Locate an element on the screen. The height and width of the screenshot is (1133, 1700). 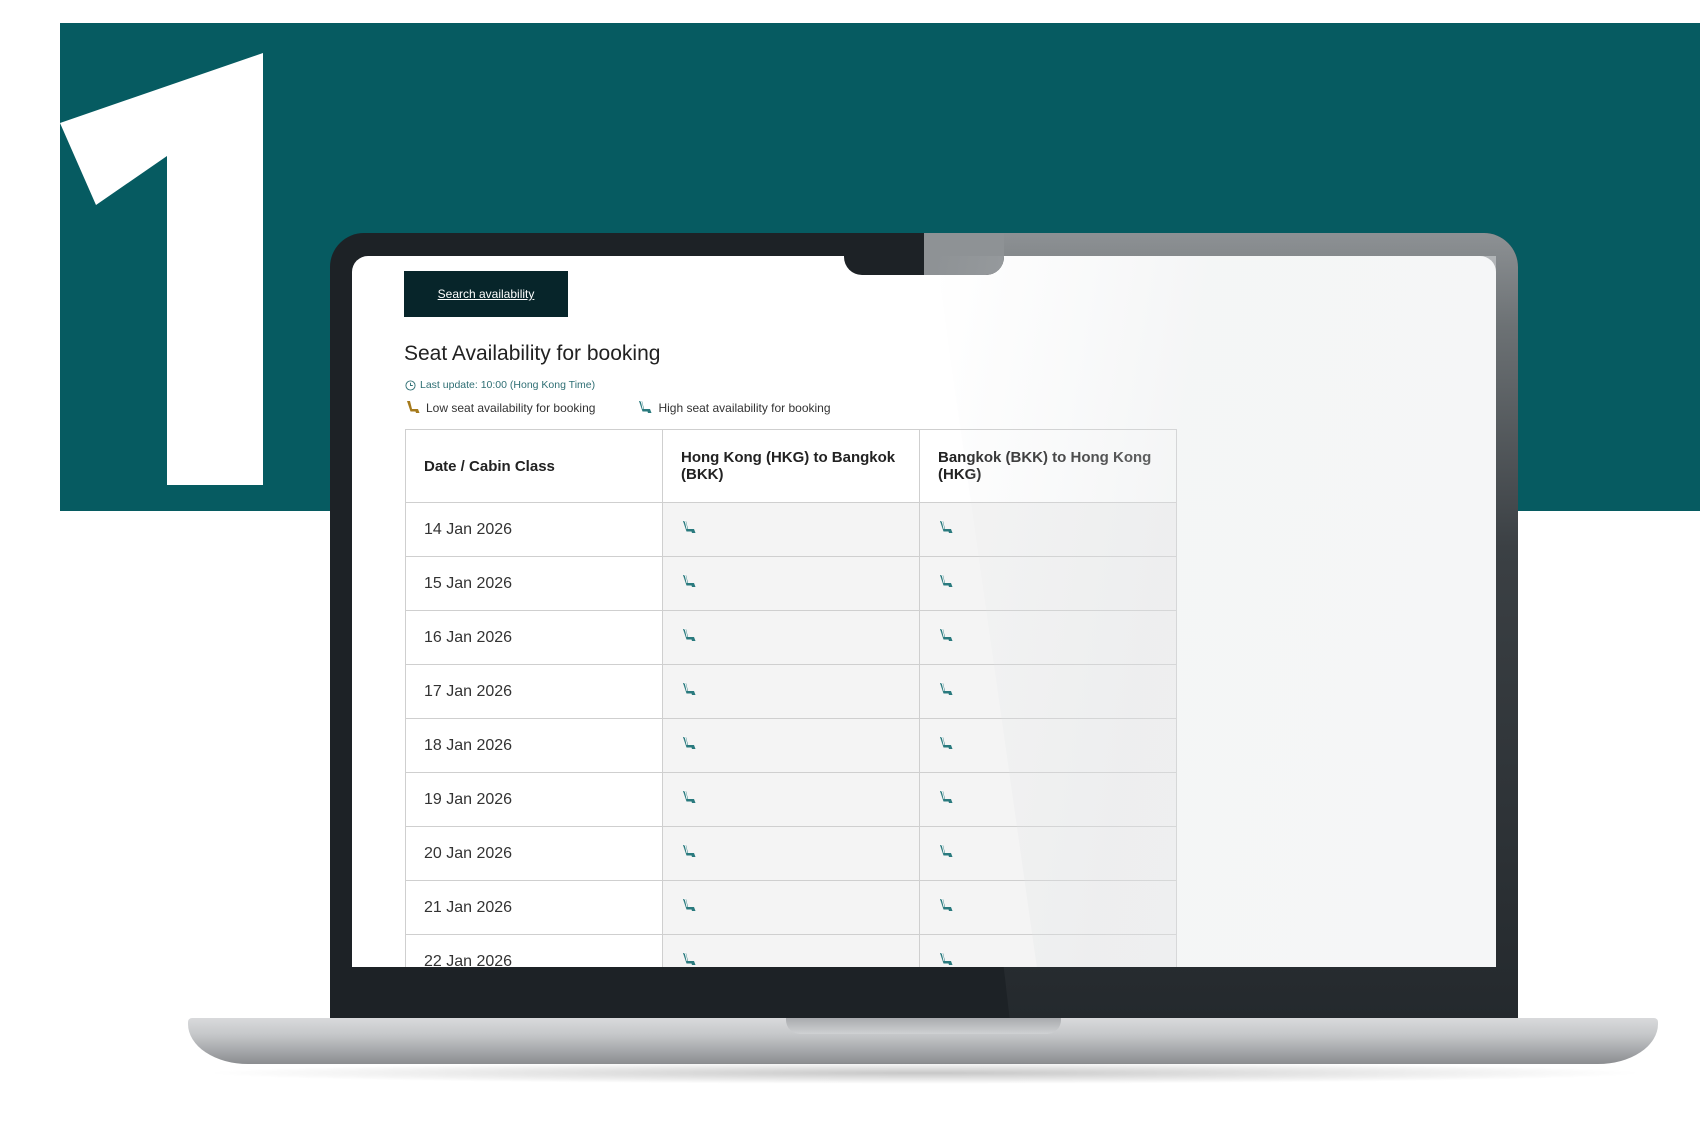
last-update: Last update: 10:00 (Hong Kong Time) is located at coordinates (500, 385).